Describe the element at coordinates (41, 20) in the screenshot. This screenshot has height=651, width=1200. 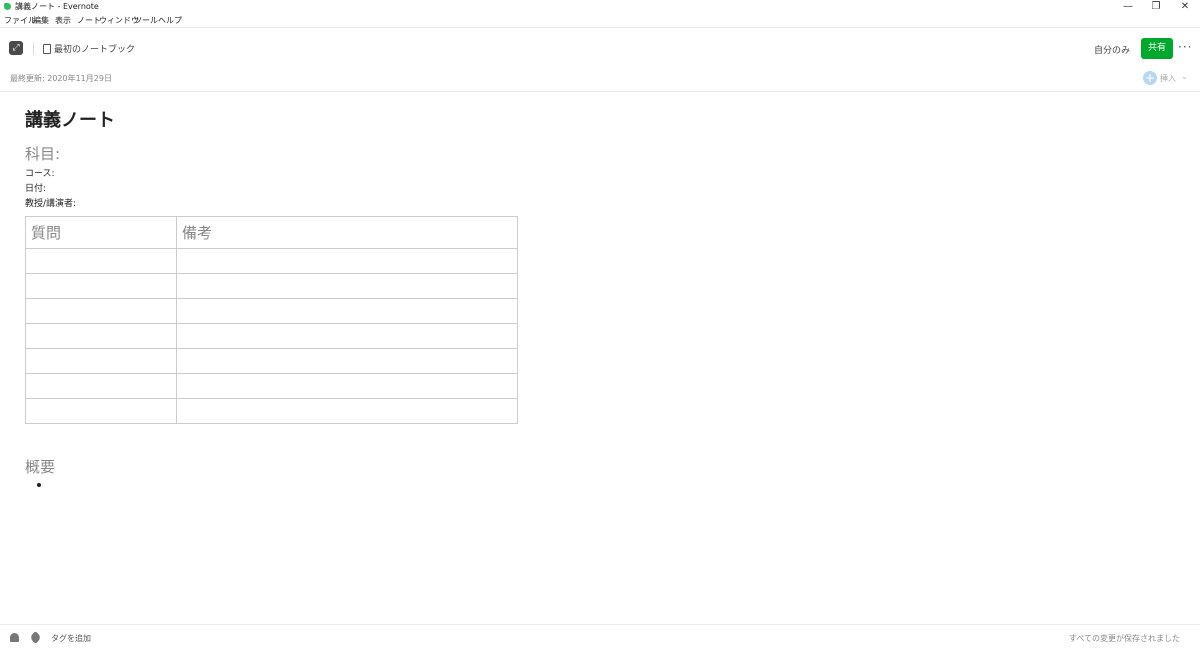
I see `menu-edit: 編集` at that location.